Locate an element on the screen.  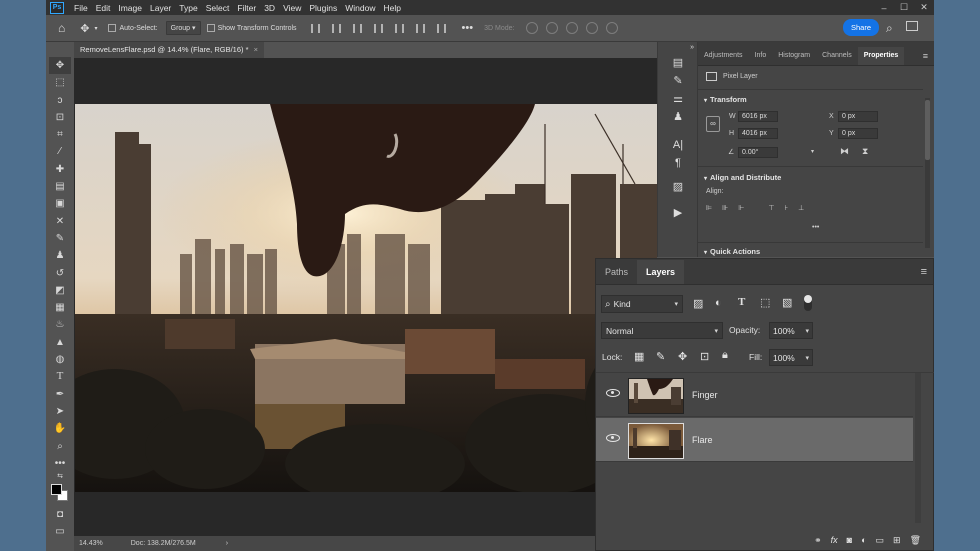
adjustment-sliders-icon: ⚌ is located at coordinates (678, 99).